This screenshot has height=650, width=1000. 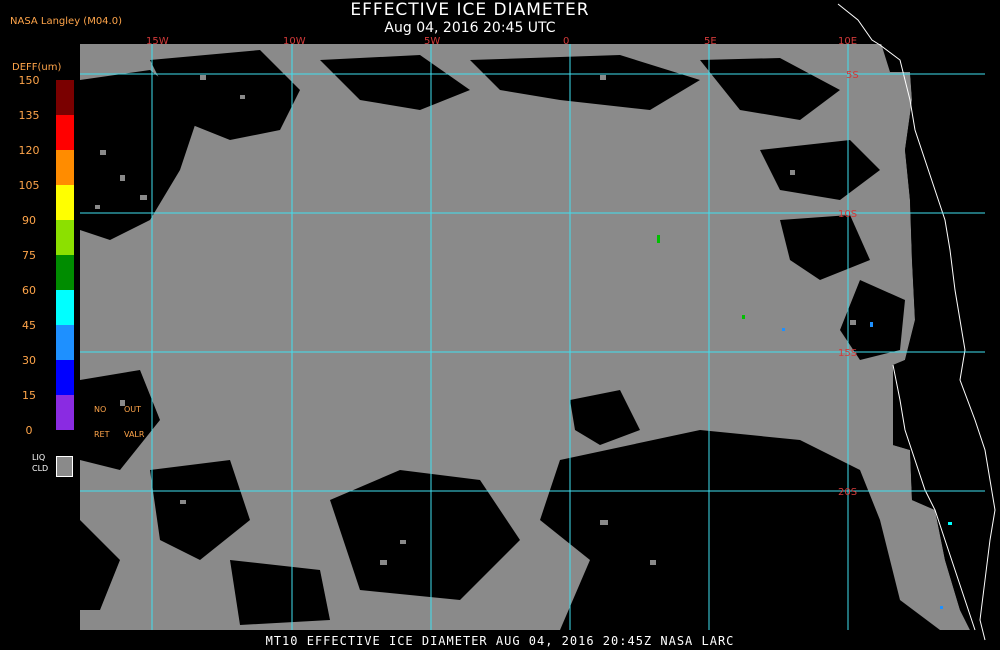 I want to click on liquid-cloud-label: CLD, so click(x=40, y=468).